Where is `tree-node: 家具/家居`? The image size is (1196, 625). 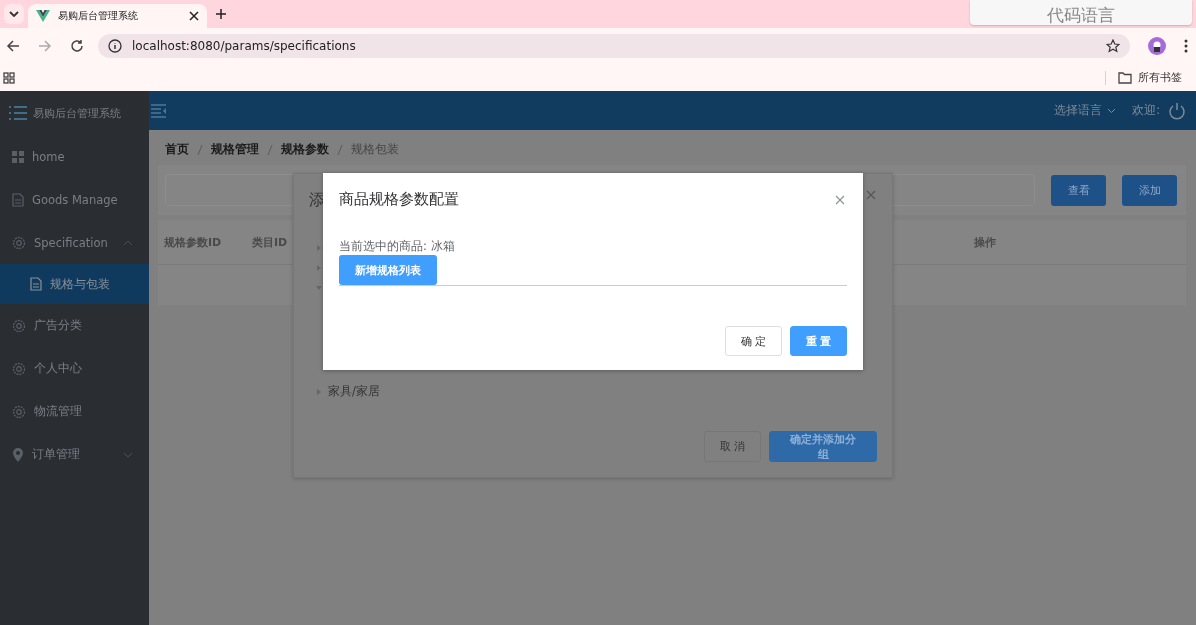
tree-node: 家具/家居 is located at coordinates (354, 391).